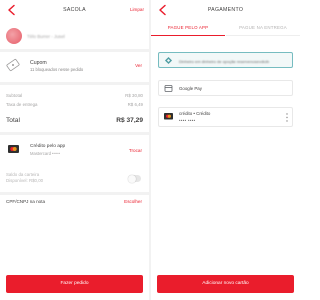 This screenshot has height=300, width=320. Describe the element at coordinates (168, 60) in the screenshot. I see `diamond-icon` at that location.